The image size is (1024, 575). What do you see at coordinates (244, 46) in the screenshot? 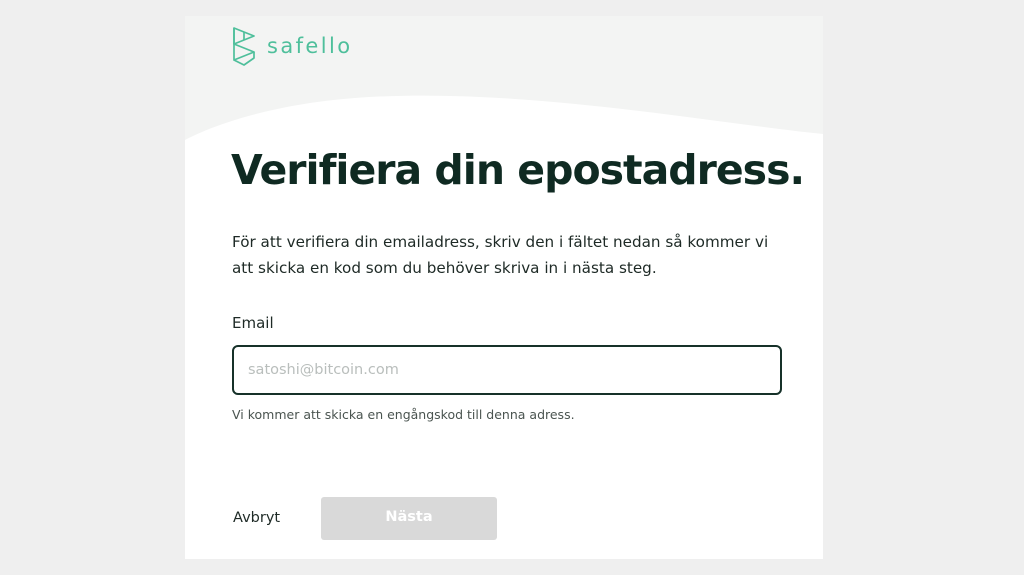
I see `safello-logo-icon` at bounding box center [244, 46].